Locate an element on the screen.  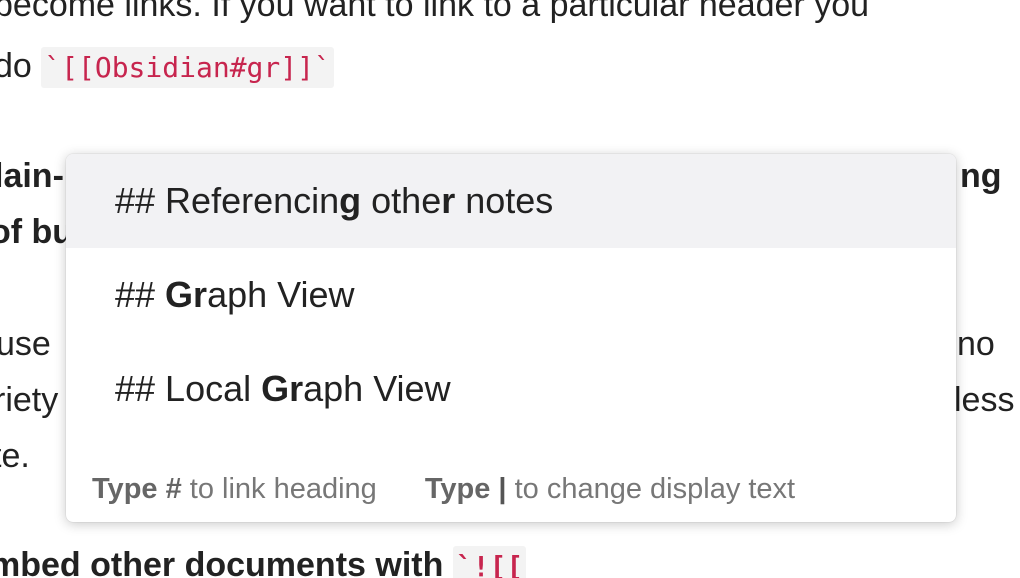
suggestion-item-referencing-other-notes: ## Referencing other notes is located at coordinates (511, 201).